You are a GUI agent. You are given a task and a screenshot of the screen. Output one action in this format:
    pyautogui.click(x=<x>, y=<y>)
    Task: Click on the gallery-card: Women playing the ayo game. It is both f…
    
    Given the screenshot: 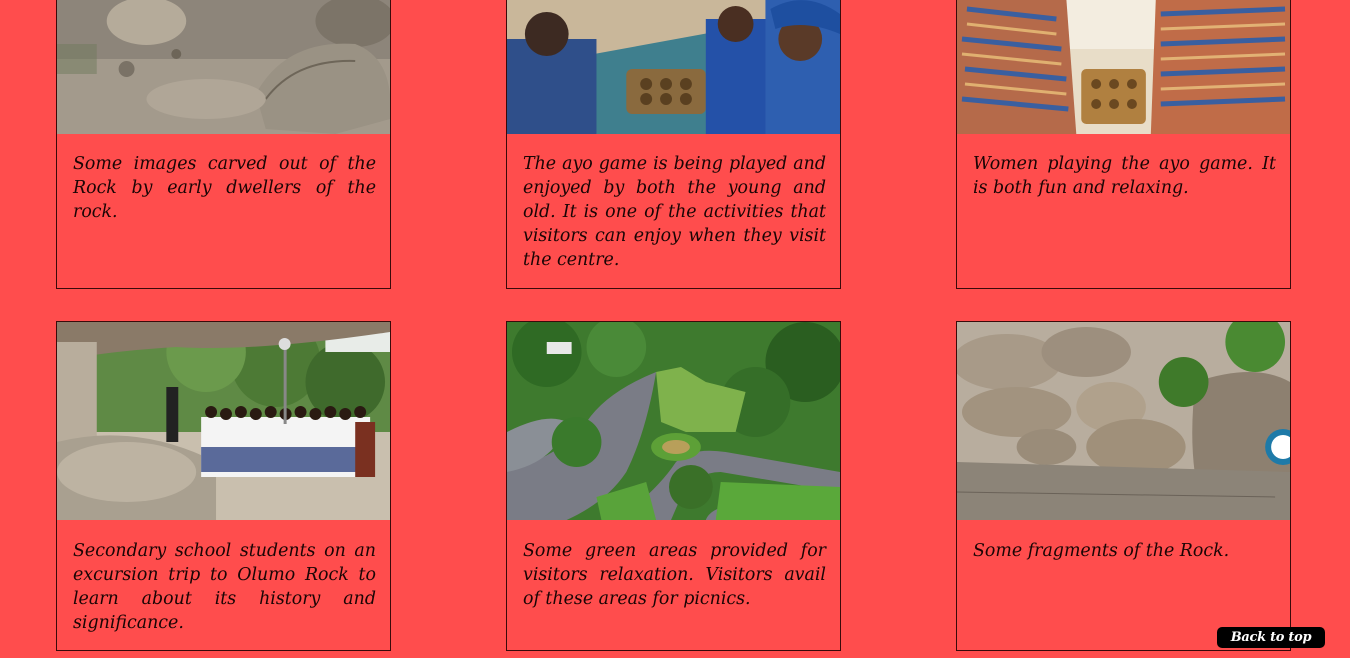 What is the action you would take?
    pyautogui.click(x=1123, y=144)
    